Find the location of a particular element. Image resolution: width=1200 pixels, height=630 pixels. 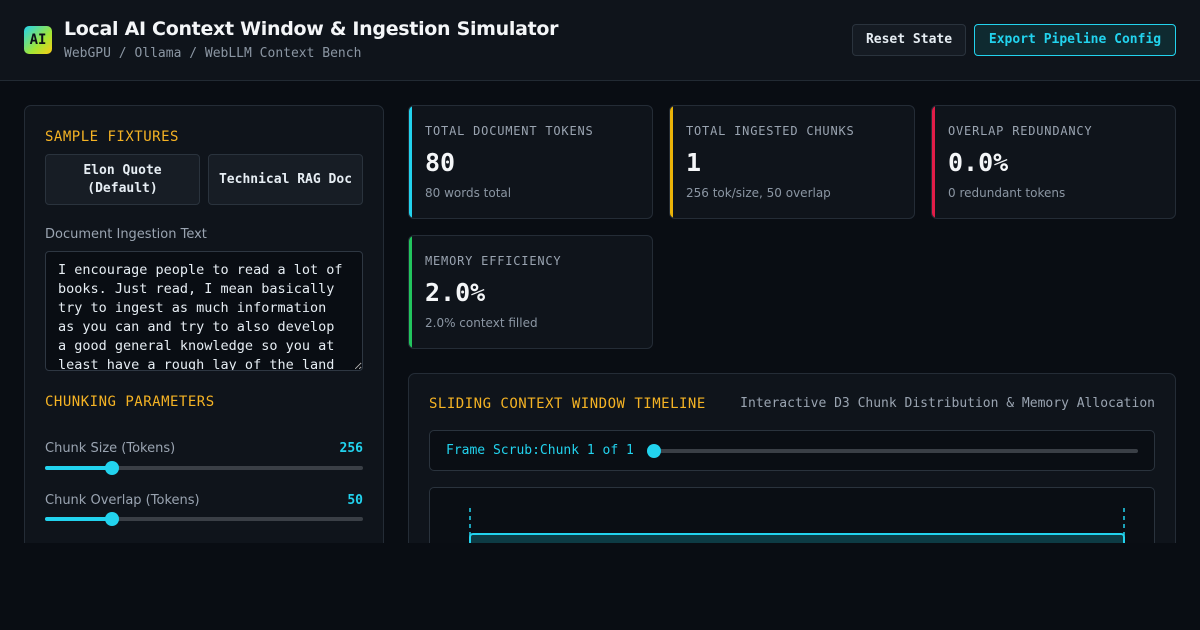

fixtures-heading: SAMPLE FIXTURES is located at coordinates (112, 137).